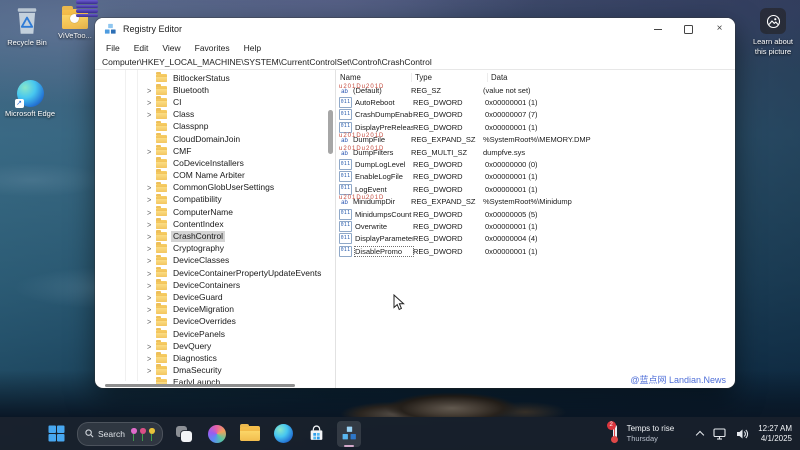  Describe the element at coordinates (657, 29) in the screenshot. I see `minimize-button` at that location.